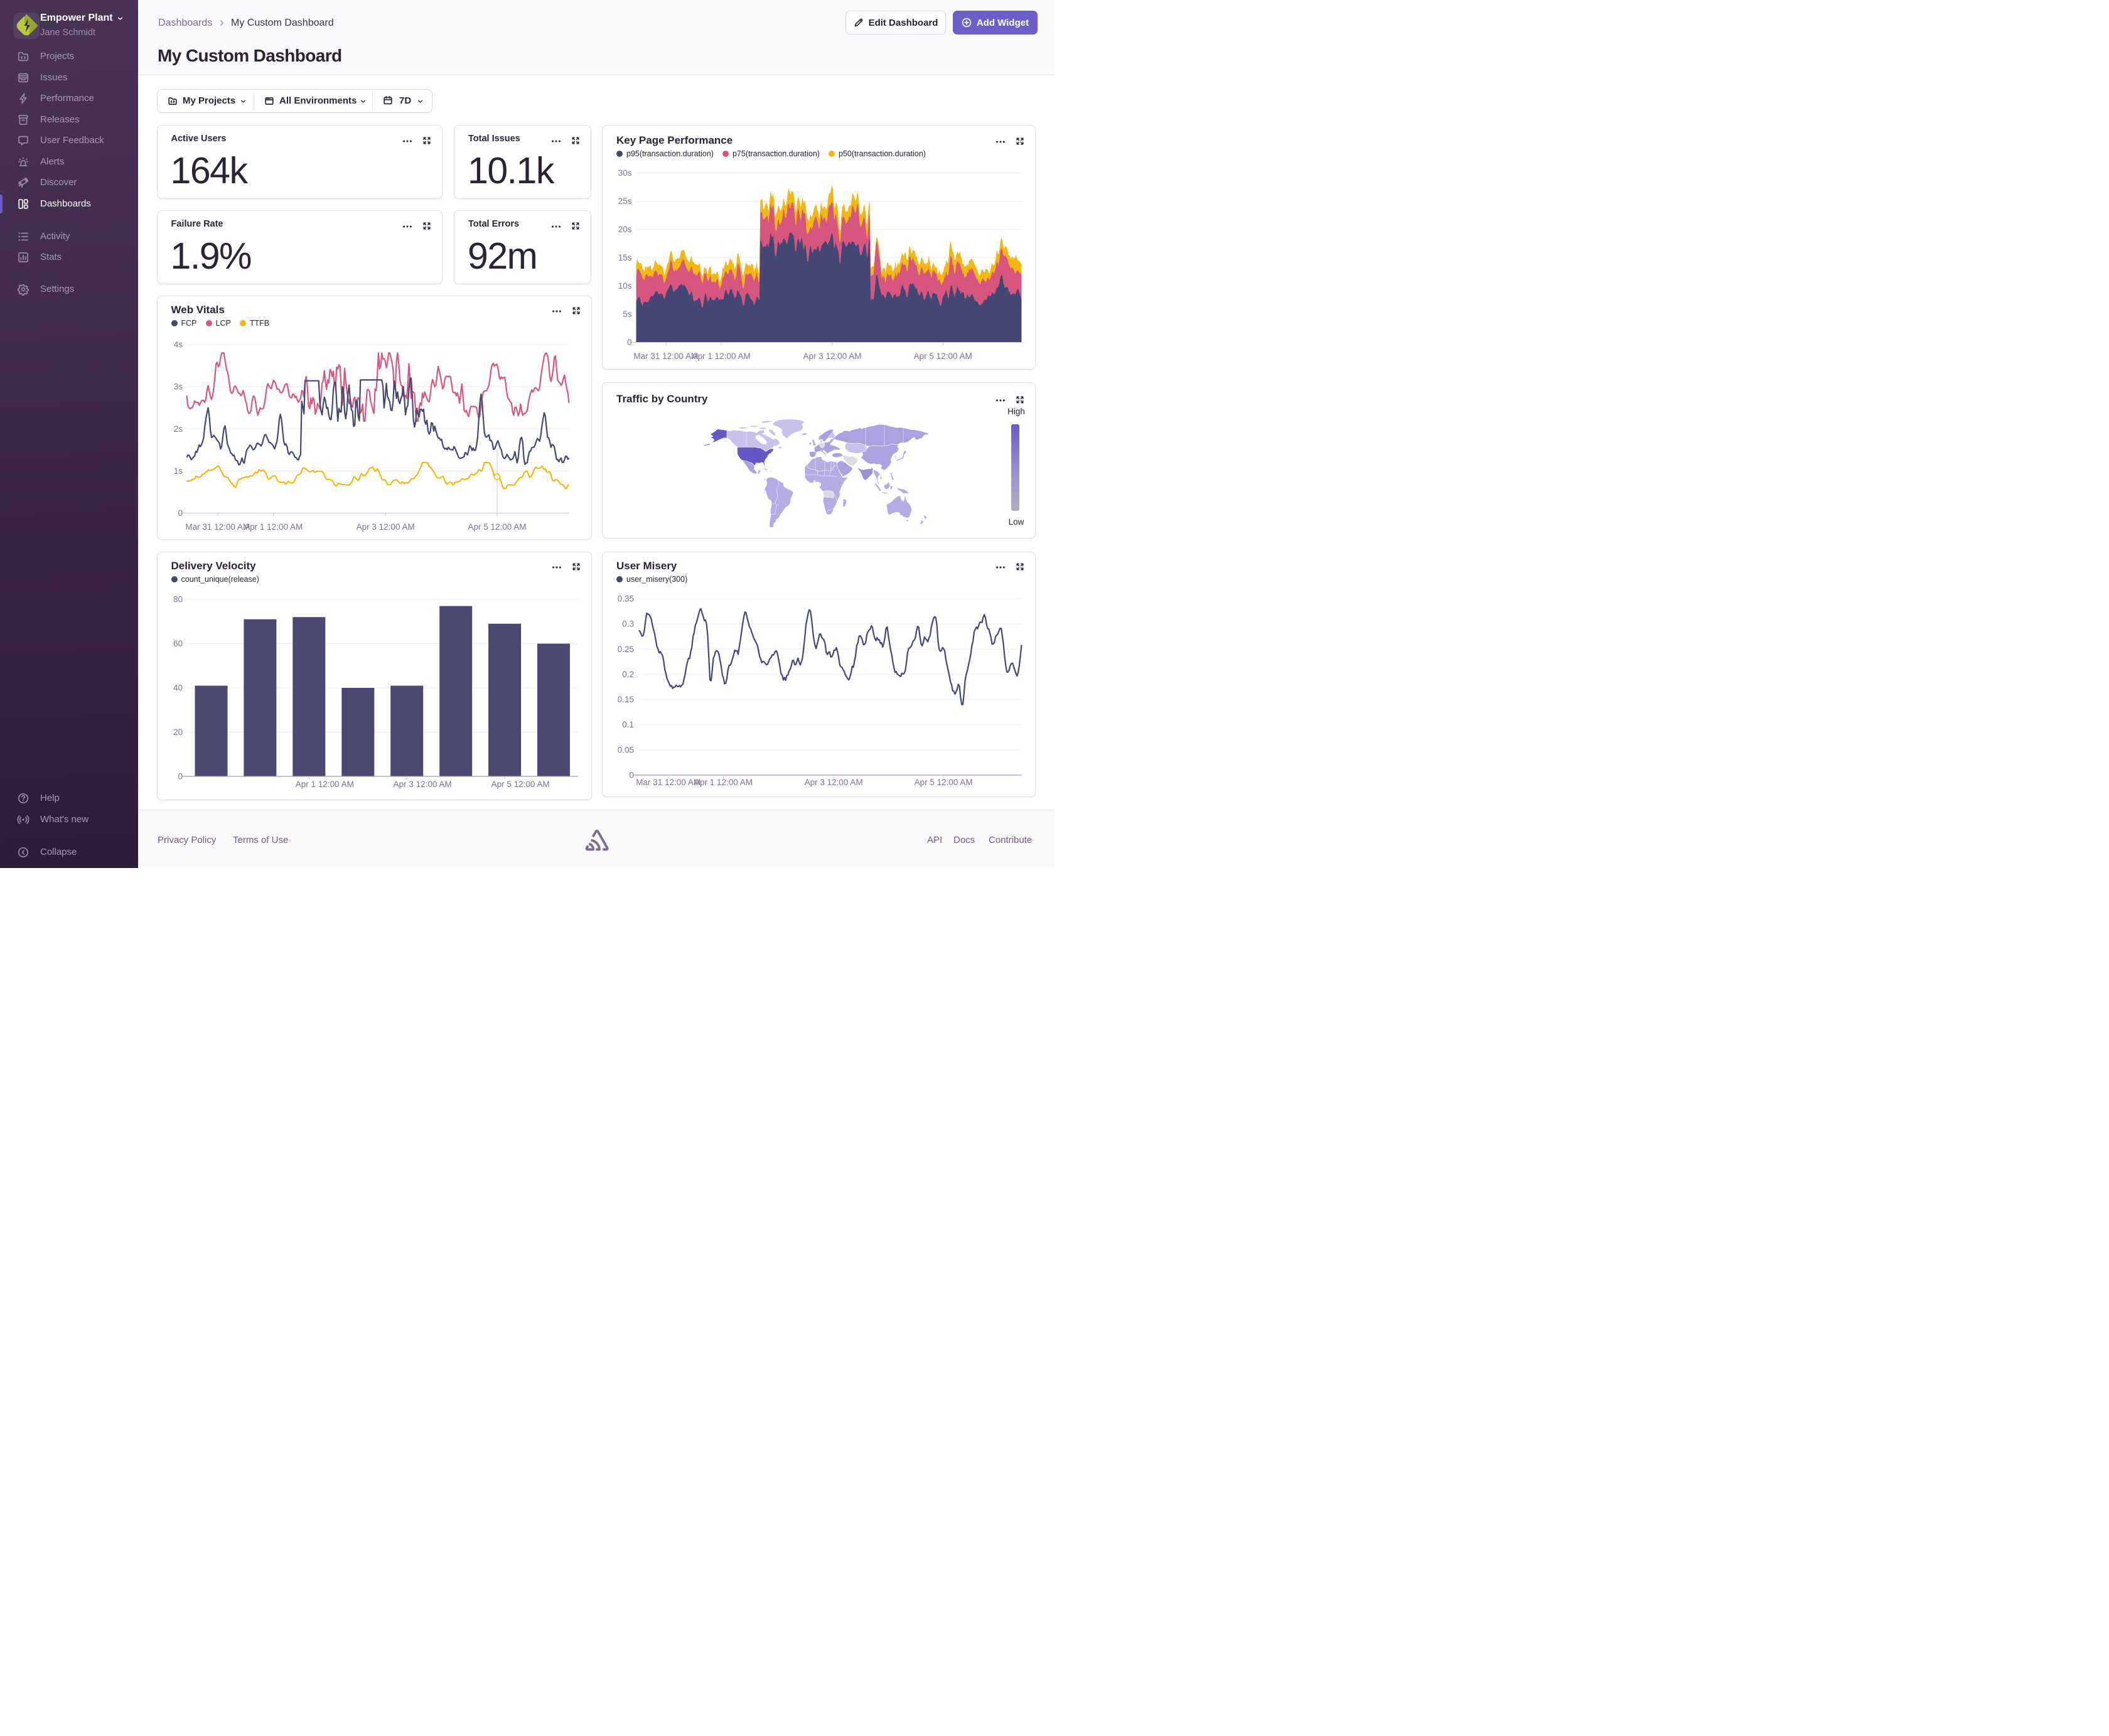 This screenshot has height=1736, width=2109. What do you see at coordinates (625, 257) in the screenshot?
I see `svg-text: 15s` at bounding box center [625, 257].